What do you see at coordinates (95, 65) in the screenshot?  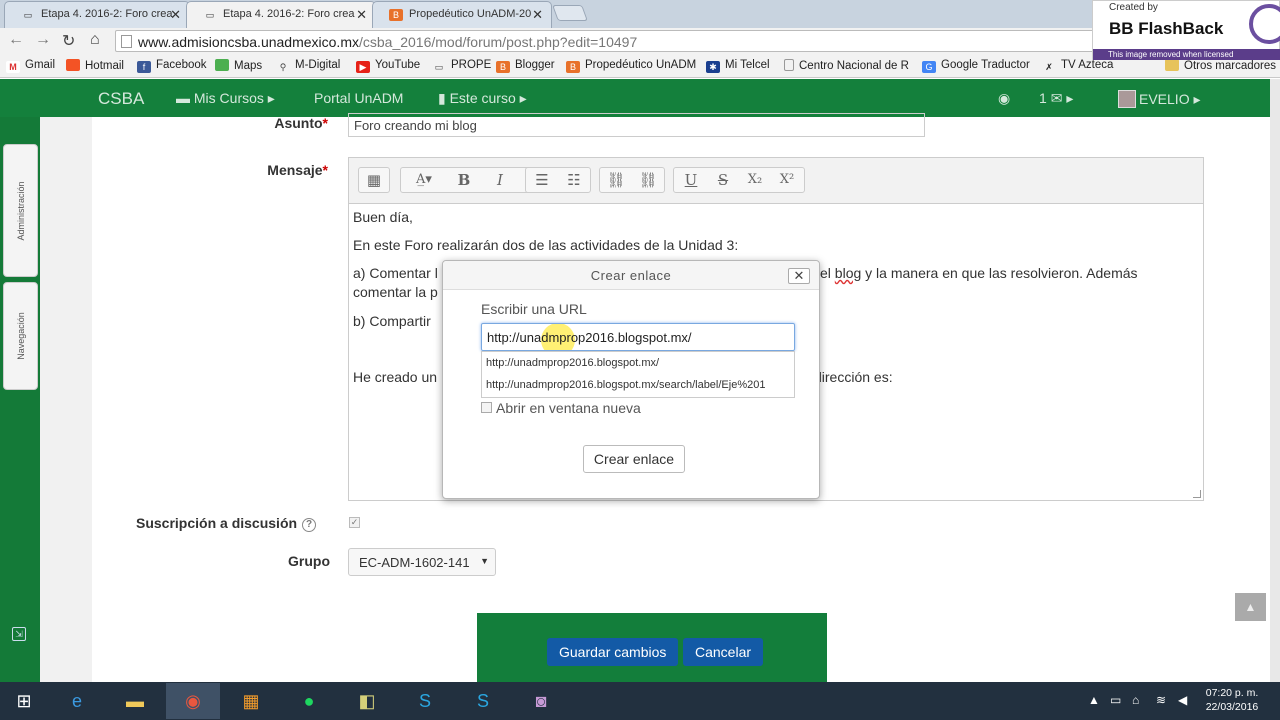 I see `bookmark-hotmail: Hotmail` at bounding box center [95, 65].